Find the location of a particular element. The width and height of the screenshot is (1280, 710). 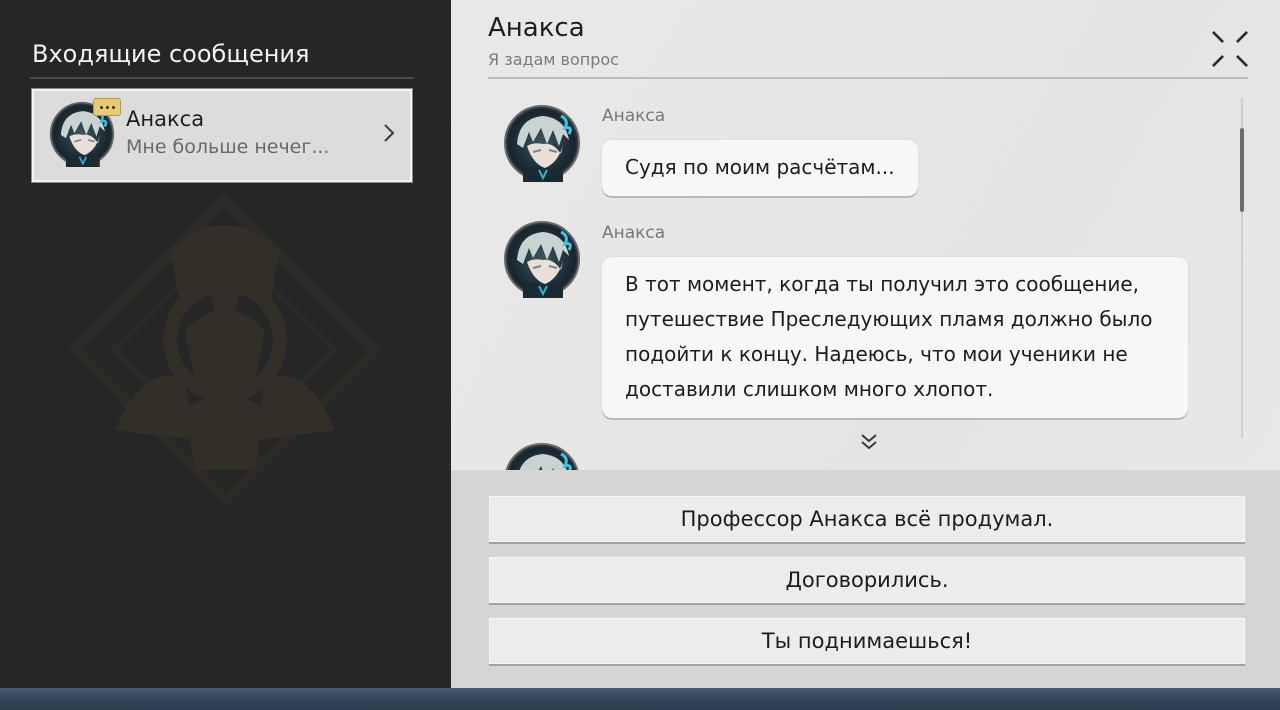

scrollbar-thumb is located at coordinates (1242, 170).